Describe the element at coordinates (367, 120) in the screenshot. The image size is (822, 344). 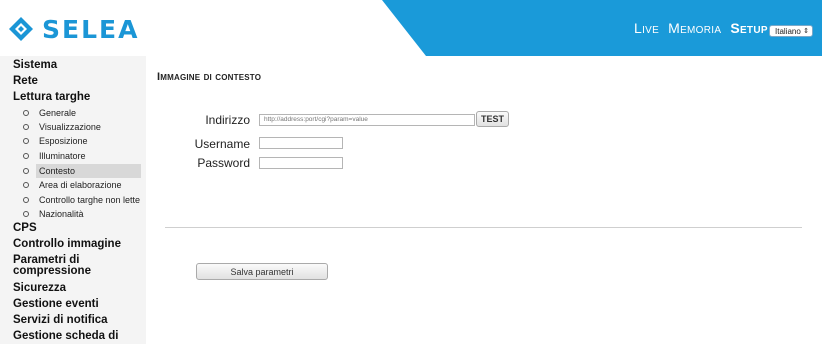
I see `address-input: http://address:port/cgi?param=value` at that location.